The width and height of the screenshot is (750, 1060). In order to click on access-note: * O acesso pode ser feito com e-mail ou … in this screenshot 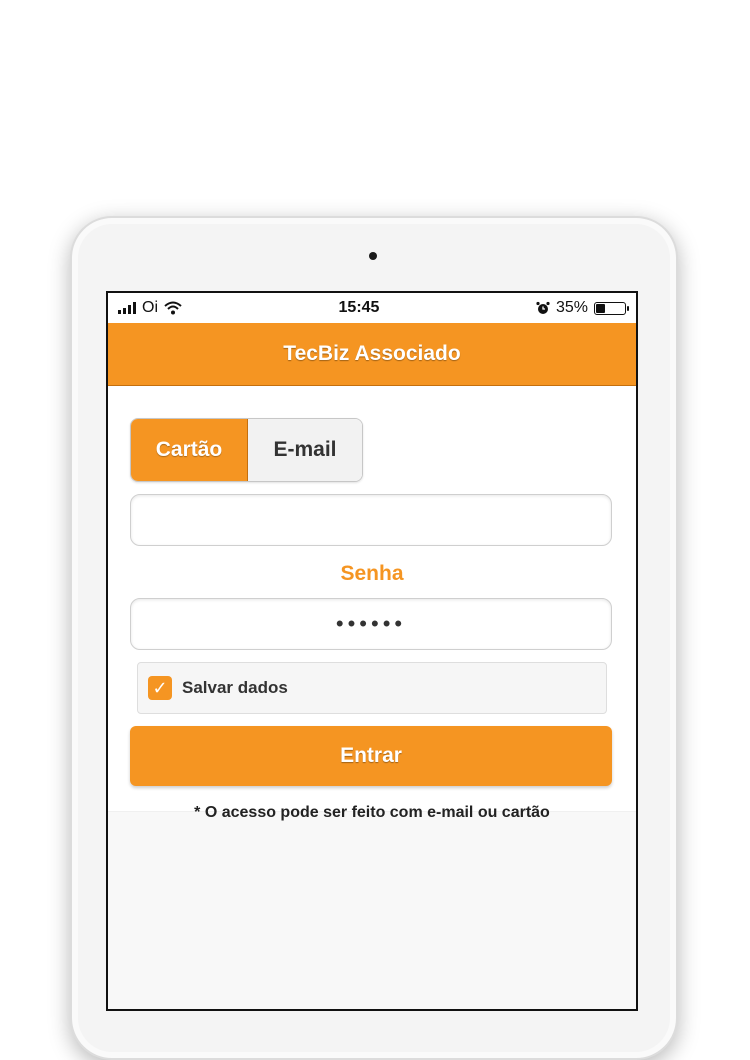, I will do `click(372, 812)`.